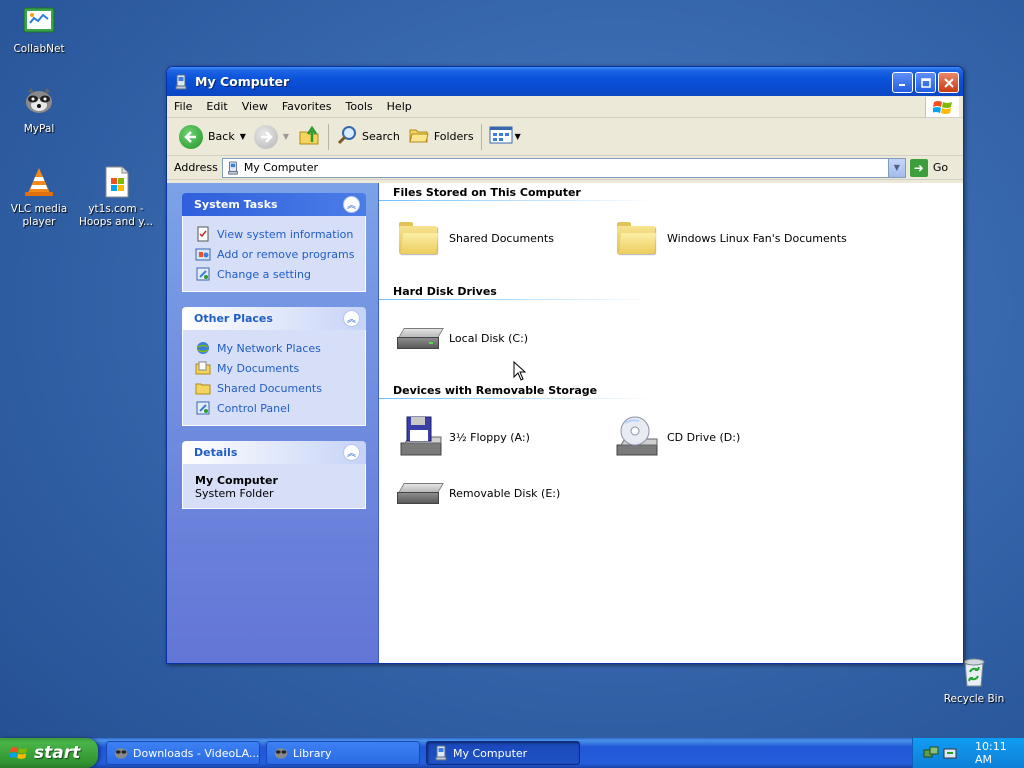  I want to click on task-label: My Computer, so click(490, 753).